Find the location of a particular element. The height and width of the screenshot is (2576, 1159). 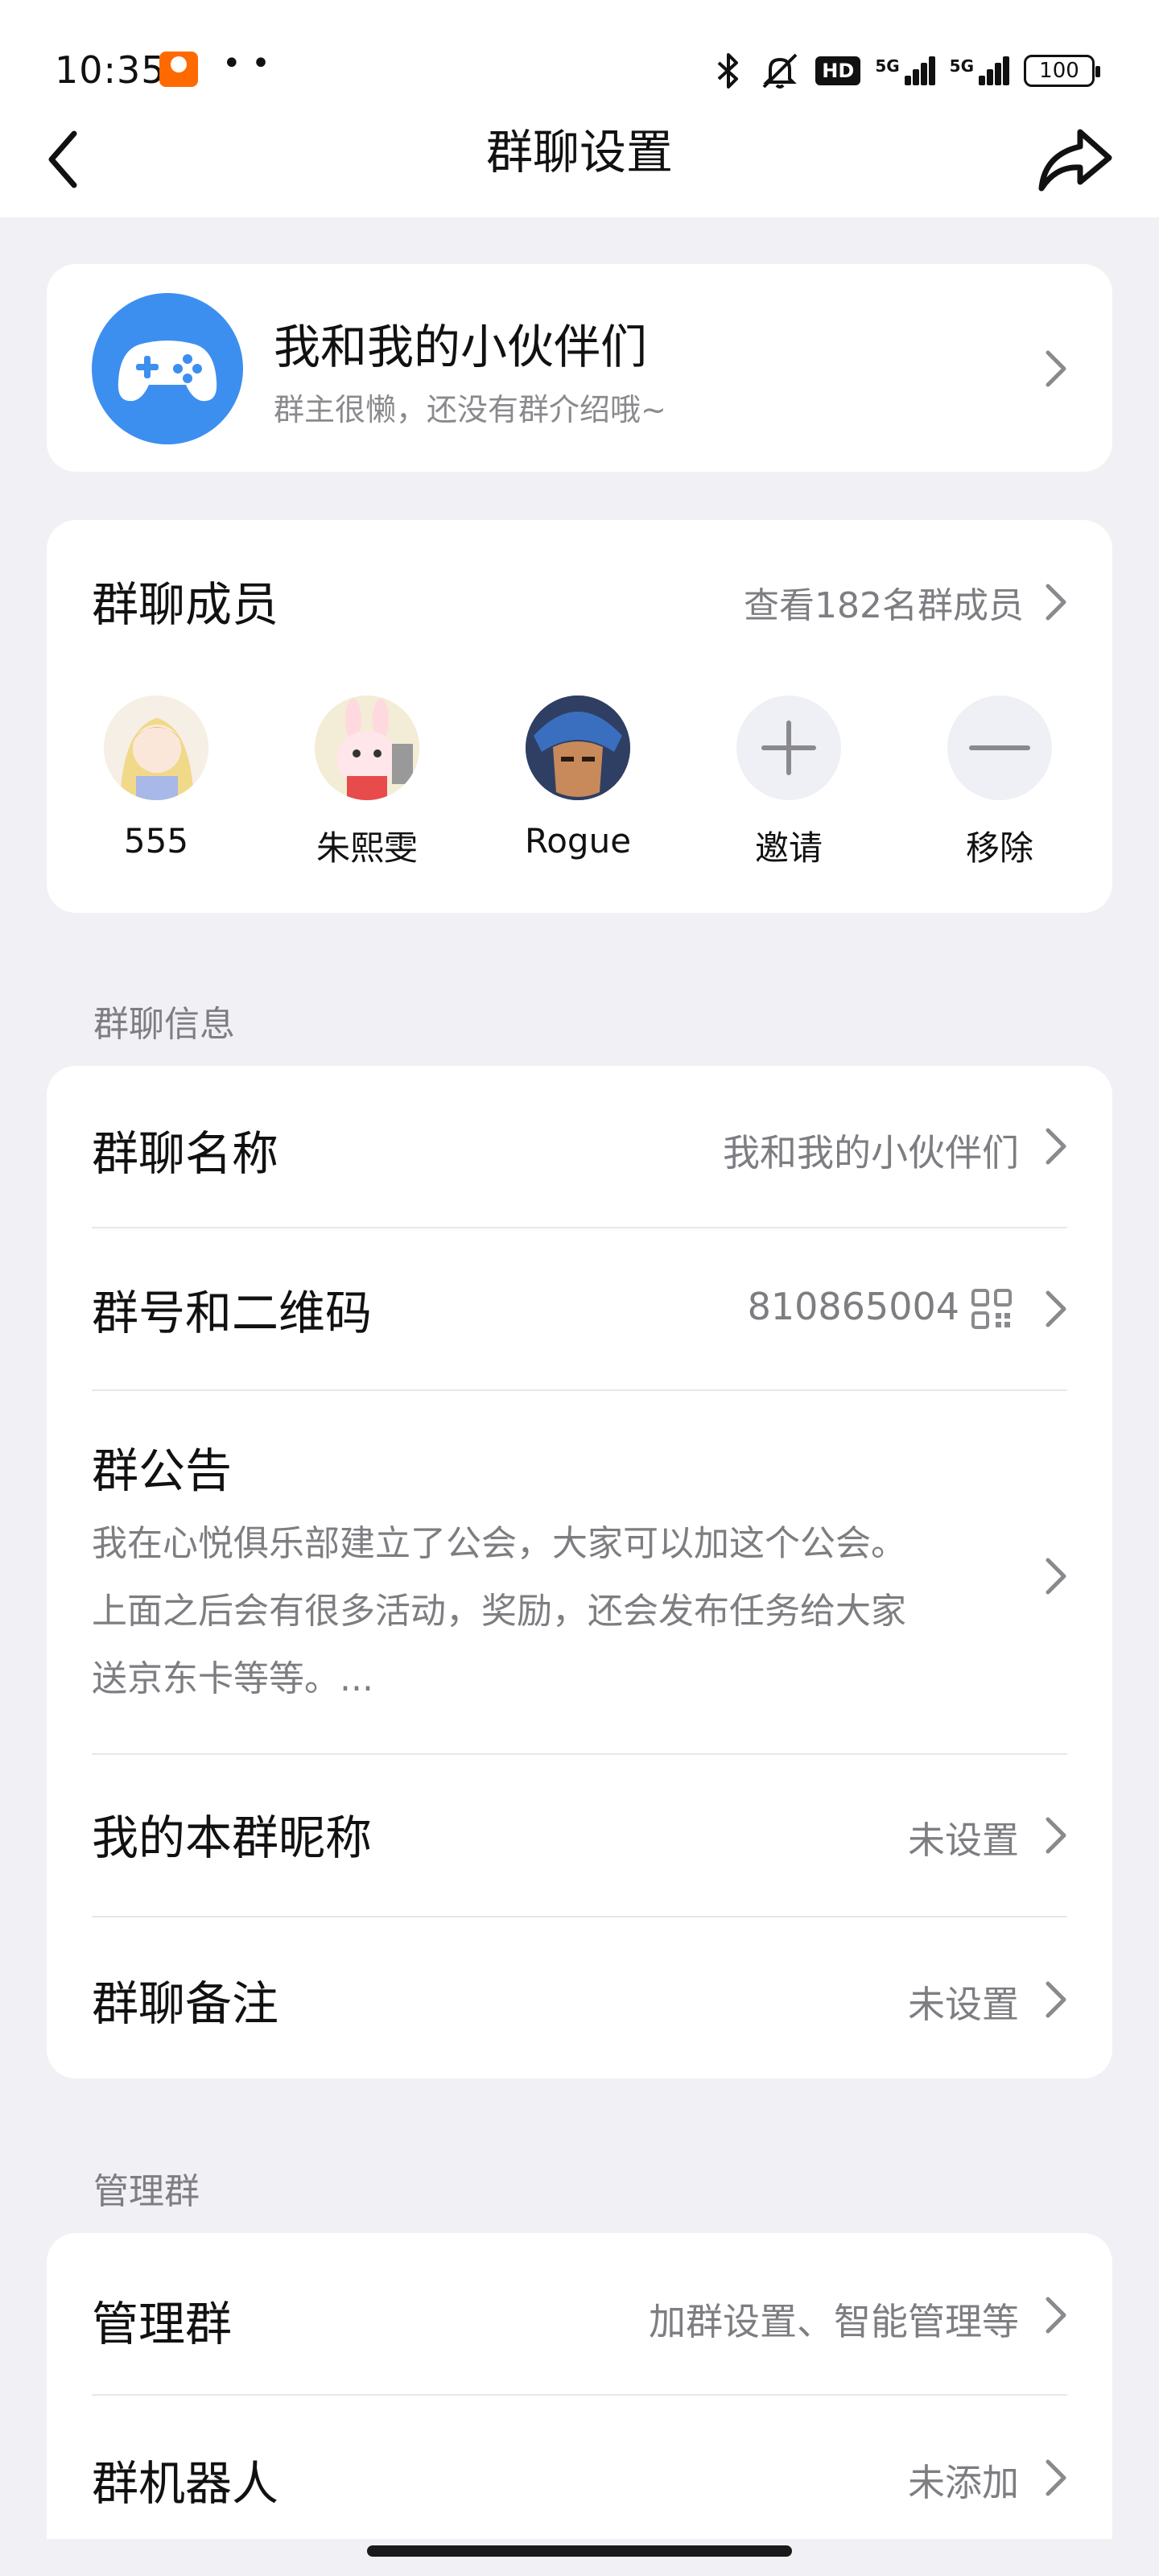

minus-icon is located at coordinates (1000, 747).